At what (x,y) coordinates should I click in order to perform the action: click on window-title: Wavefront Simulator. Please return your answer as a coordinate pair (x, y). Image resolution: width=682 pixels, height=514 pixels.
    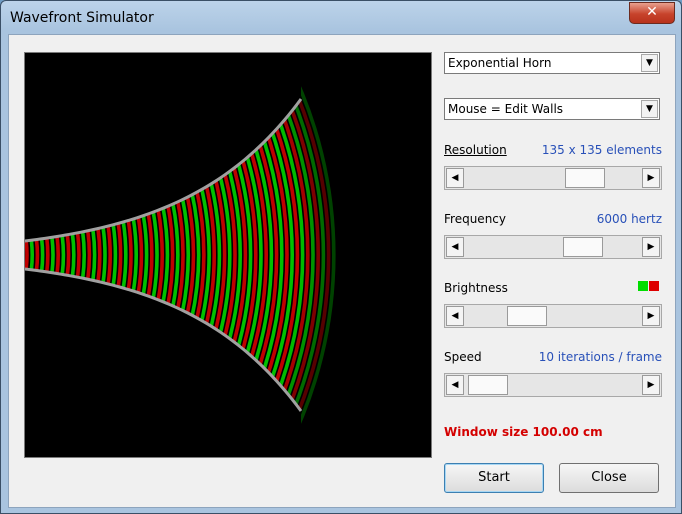
    Looking at the image, I should click on (82, 18).